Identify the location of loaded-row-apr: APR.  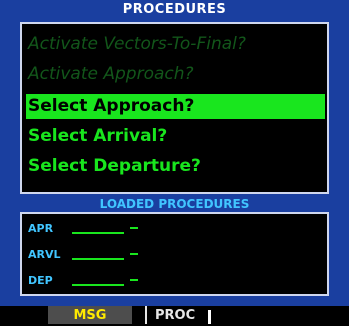
(83, 228).